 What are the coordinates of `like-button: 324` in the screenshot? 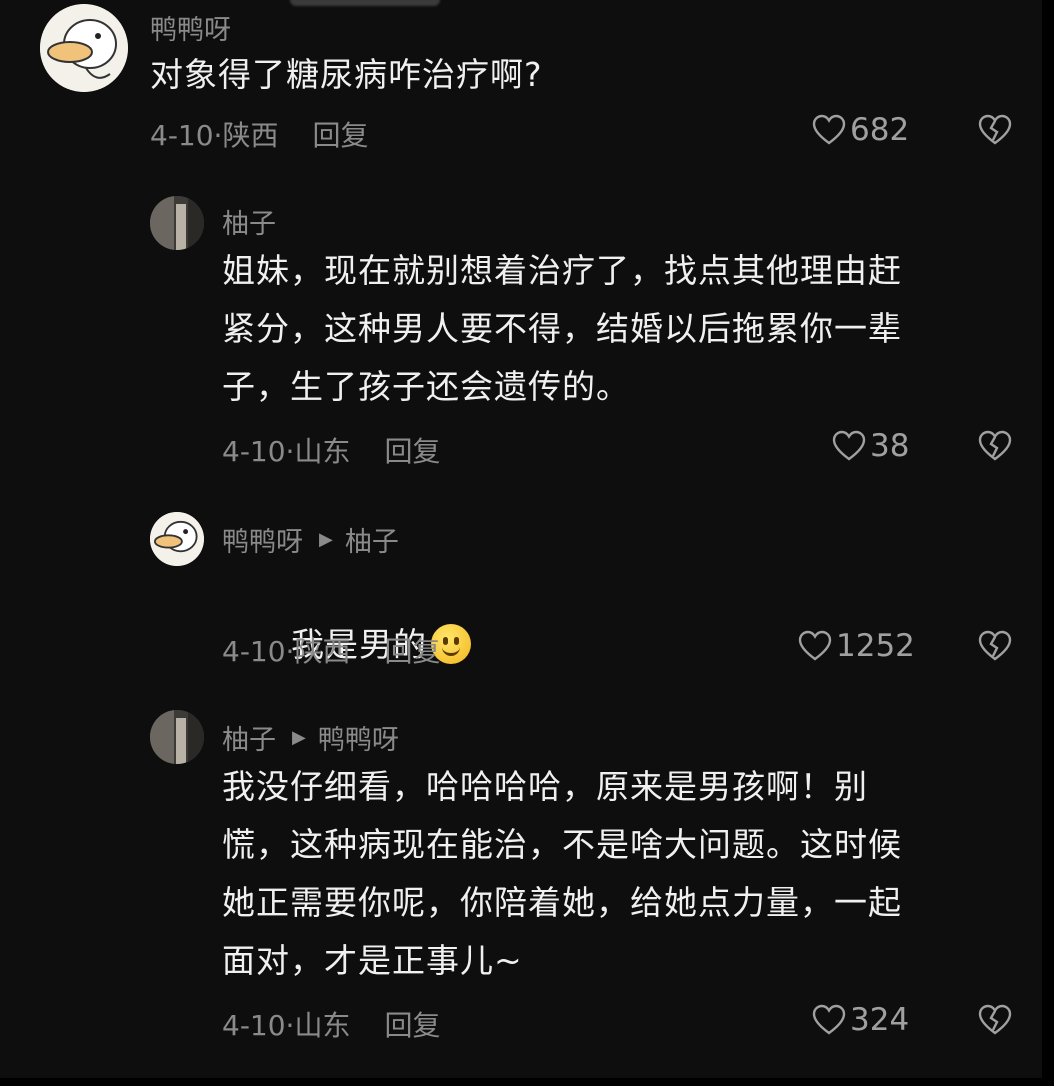 It's located at (860, 1020).